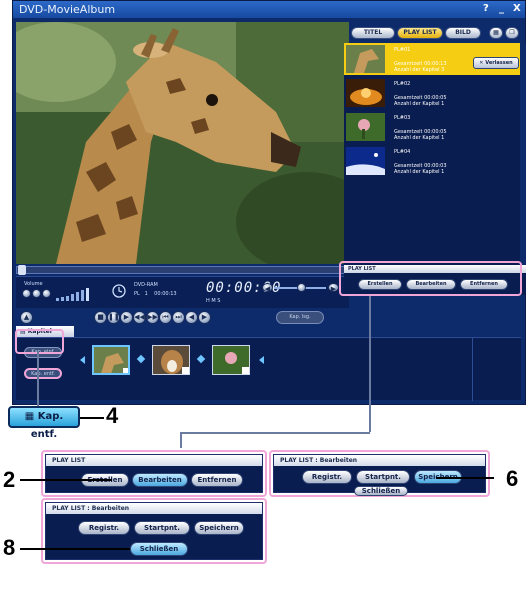  What do you see at coordinates (463, 33) in the screenshot?
I see `tab-bild: BILD` at bounding box center [463, 33].